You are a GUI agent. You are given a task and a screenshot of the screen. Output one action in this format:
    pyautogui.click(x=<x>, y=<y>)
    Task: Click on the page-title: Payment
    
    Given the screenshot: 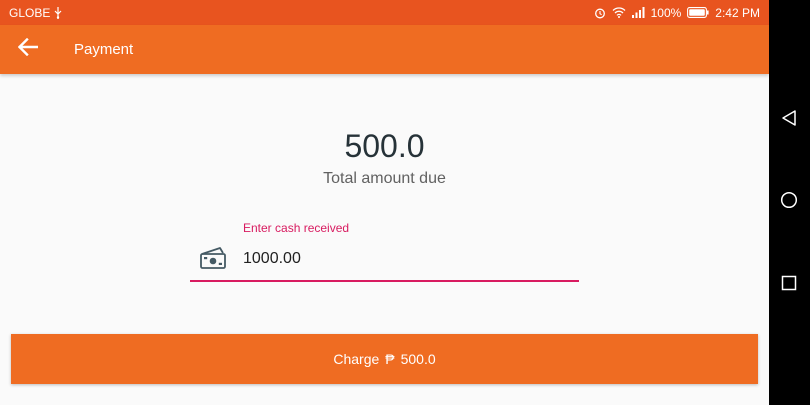 What is the action you would take?
    pyautogui.click(x=104, y=49)
    